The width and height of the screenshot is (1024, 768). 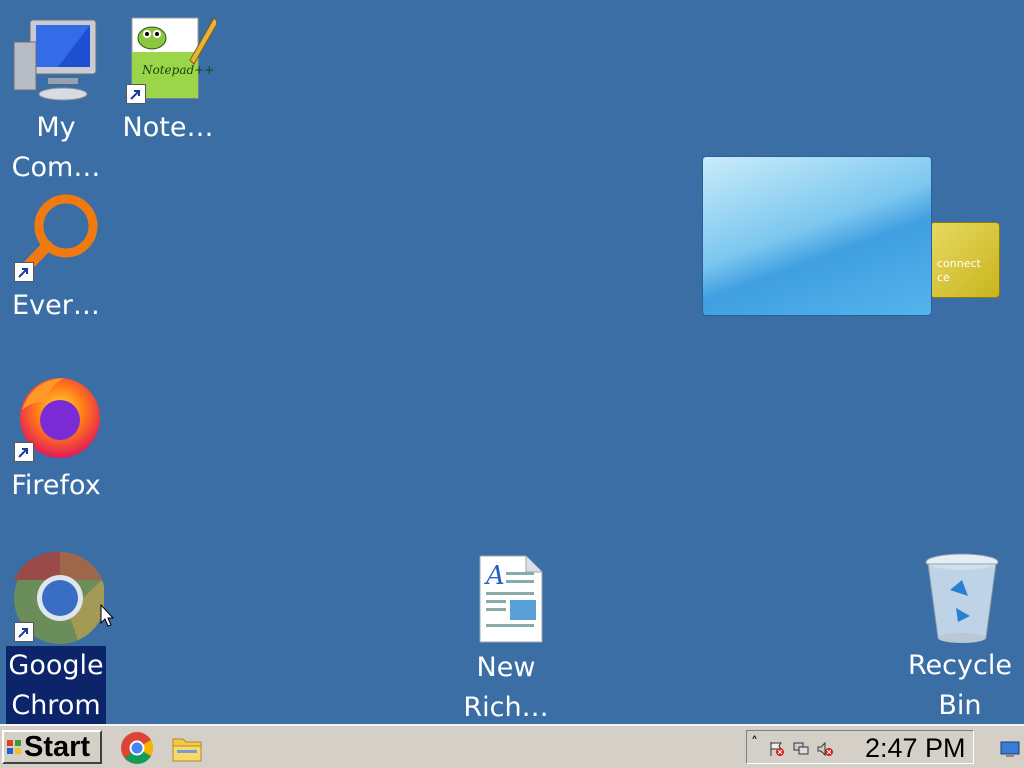 What do you see at coordinates (777, 749) in the screenshot?
I see `action-center-flag-icon` at bounding box center [777, 749].